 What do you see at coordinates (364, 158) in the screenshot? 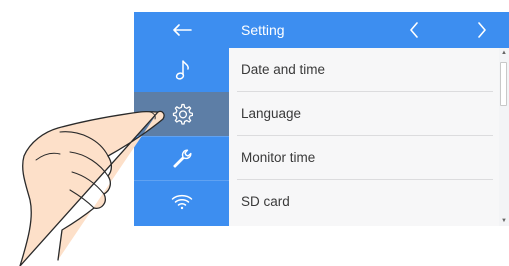
I see `list-item-monitor-time: Monitor time` at bounding box center [364, 158].